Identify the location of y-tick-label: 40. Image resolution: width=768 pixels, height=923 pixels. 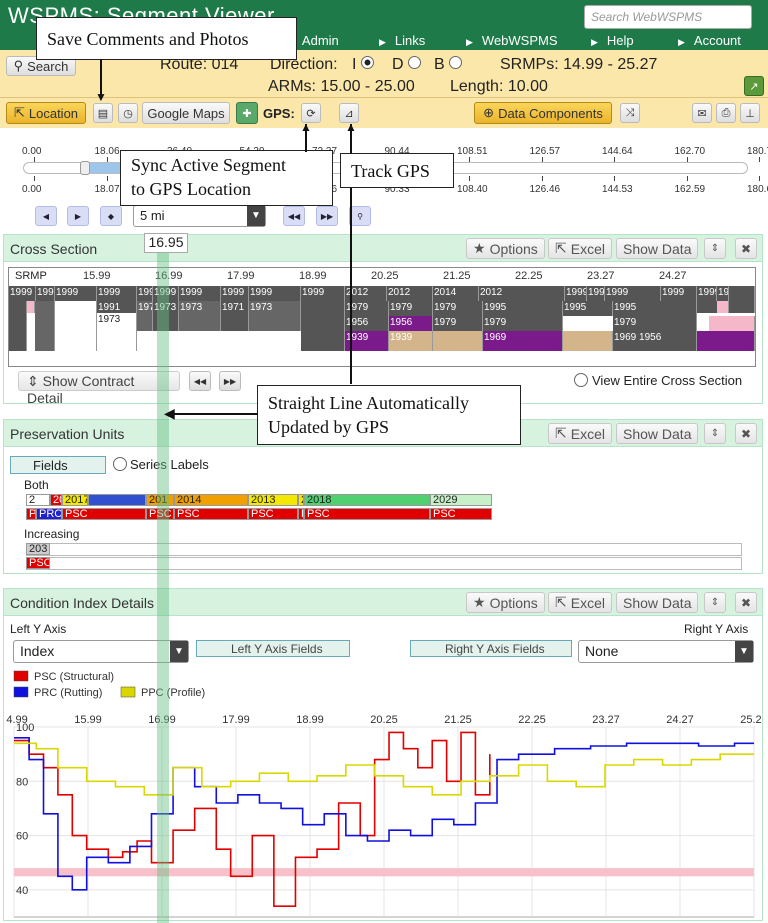
(22, 891).